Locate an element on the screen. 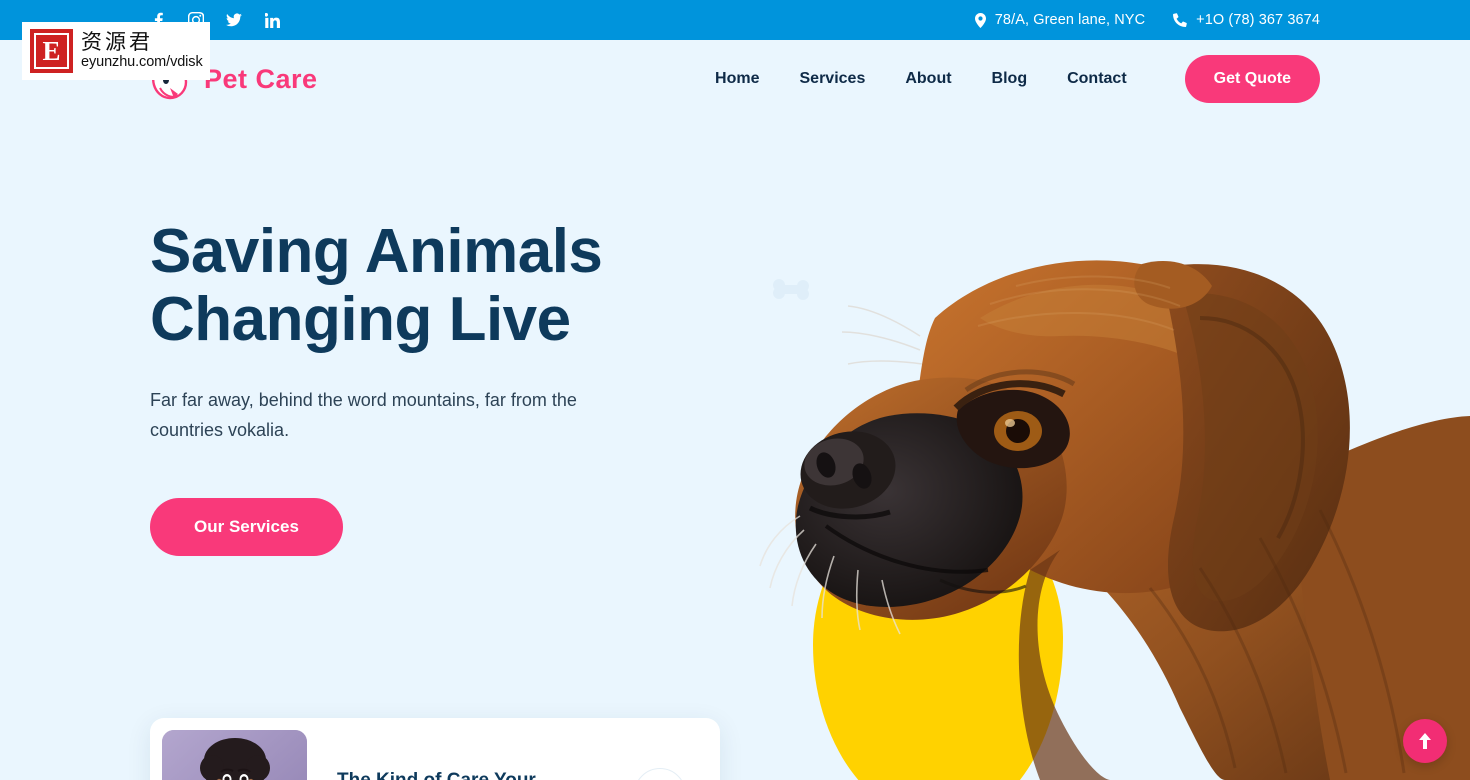 The width and height of the screenshot is (1470, 780). linkedin-icon is located at coordinates (272, 20).